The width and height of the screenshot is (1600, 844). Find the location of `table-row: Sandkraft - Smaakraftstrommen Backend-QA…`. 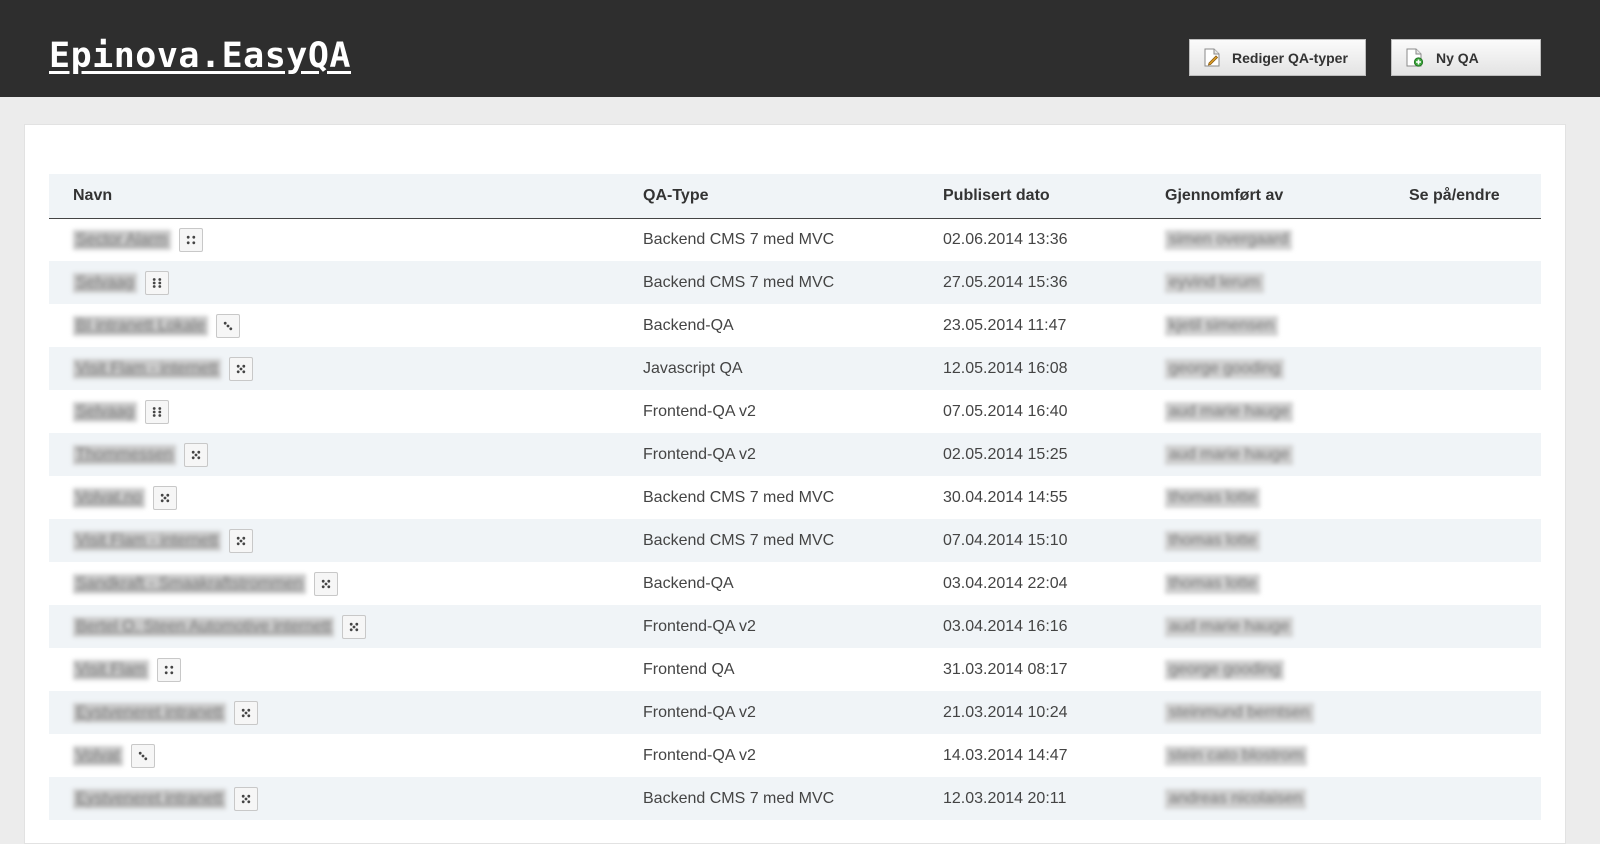

table-row: Sandkraft - Smaakraftstrommen Backend-QA… is located at coordinates (795, 583).